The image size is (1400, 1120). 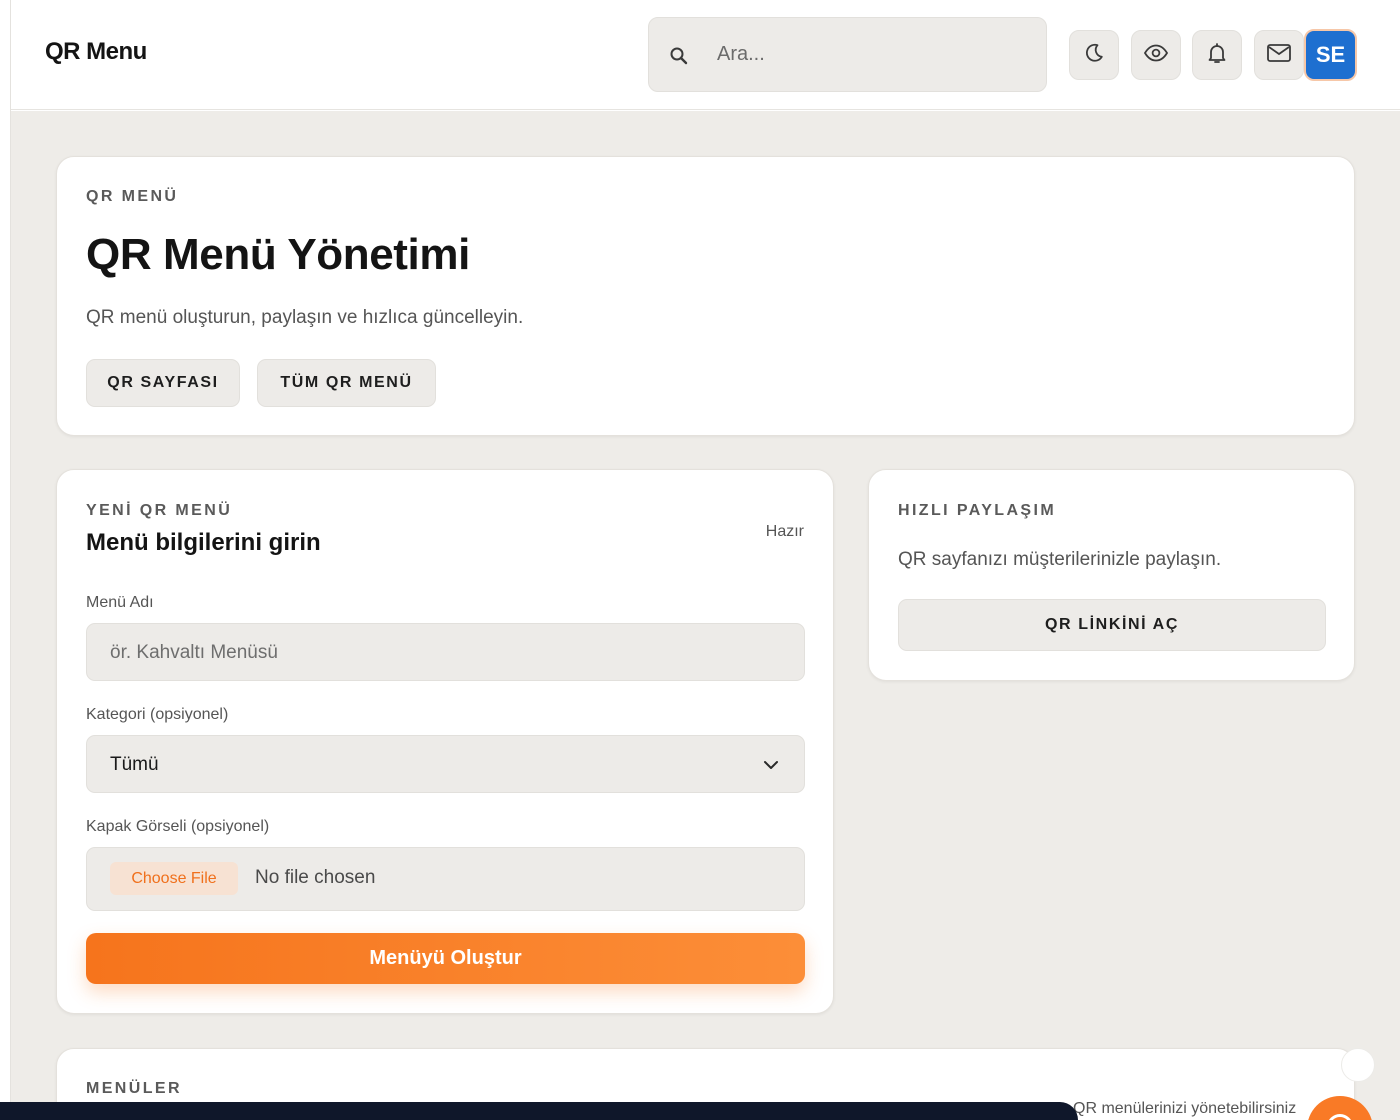 What do you see at coordinates (1185, 1108) in the screenshot?
I see `menus-description: QR menülerinizi yönetebilirsiniz` at bounding box center [1185, 1108].